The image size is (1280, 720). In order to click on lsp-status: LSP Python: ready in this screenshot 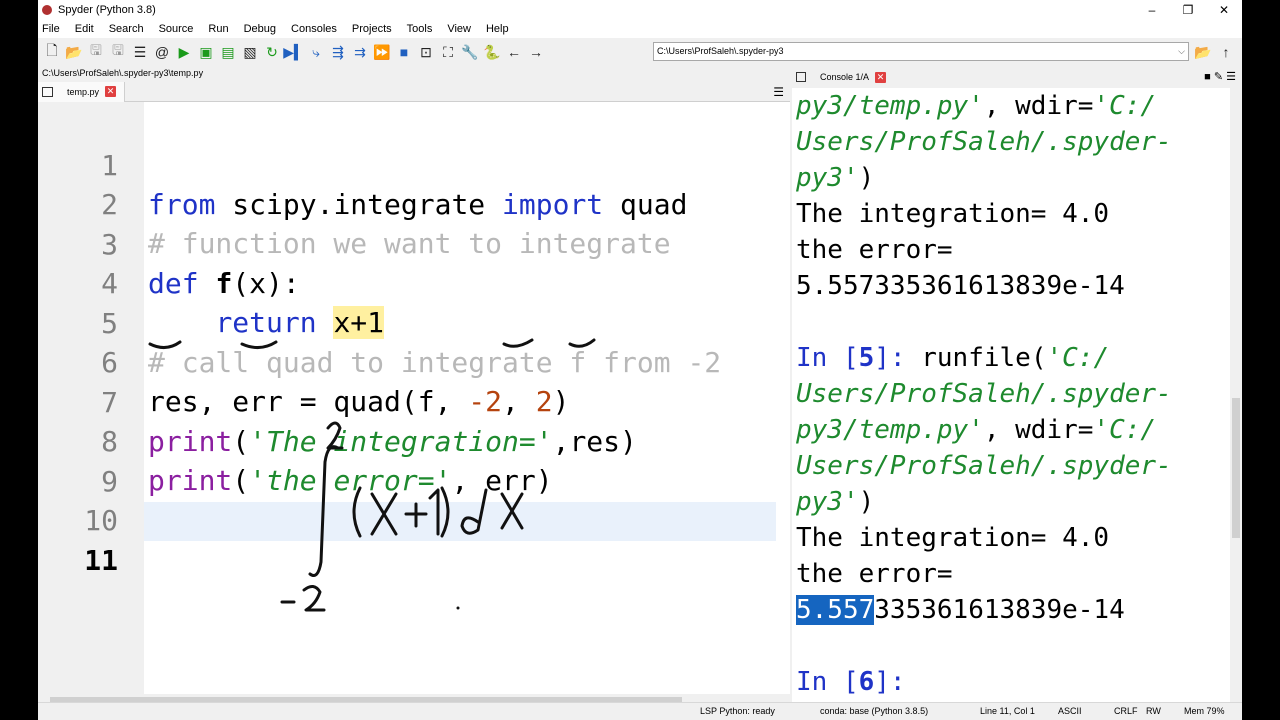, I will do `click(737, 711)`.